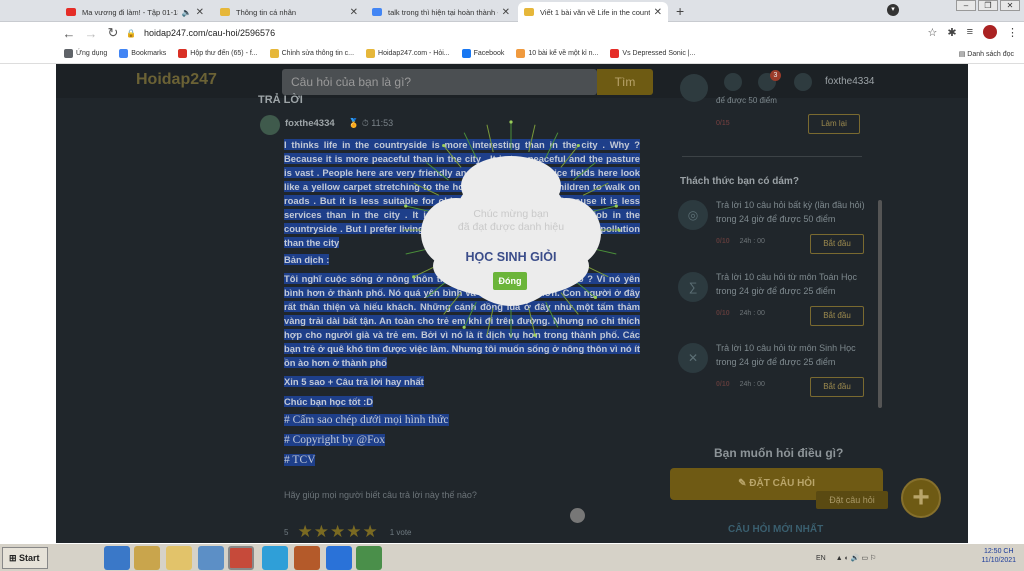 The width and height of the screenshot is (1024, 571). Describe the element at coordinates (1012, 32) in the screenshot. I see `menu-icon: ⋮` at that location.